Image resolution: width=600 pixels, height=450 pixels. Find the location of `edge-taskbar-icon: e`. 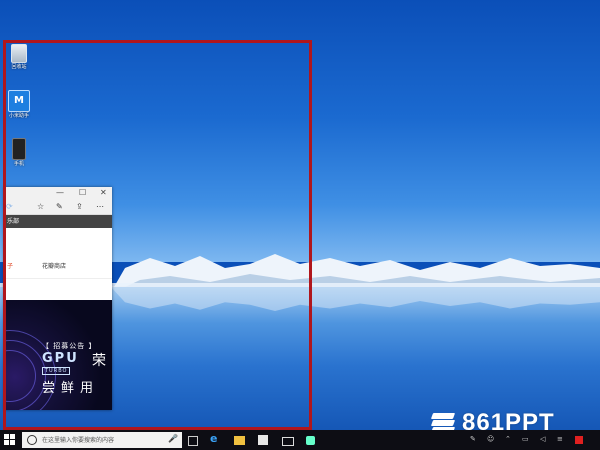

edge-taskbar-icon: e is located at coordinates (216, 438).